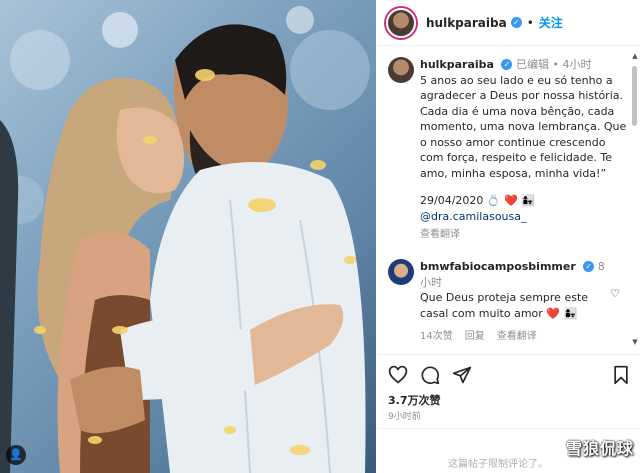 The height and width of the screenshot is (473, 640). What do you see at coordinates (634, 96) in the screenshot?
I see `scrollbar-thumb` at bounding box center [634, 96].